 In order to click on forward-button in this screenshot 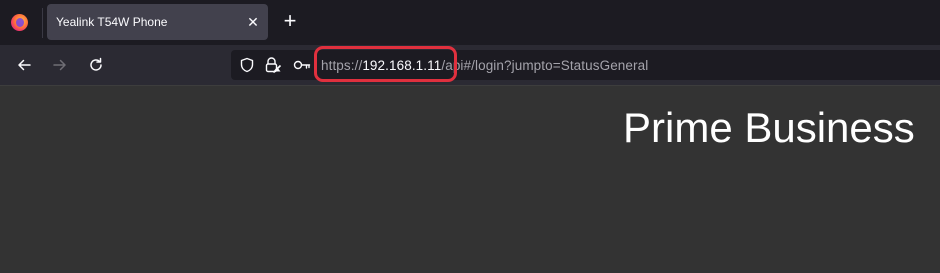, I will do `click(60, 65)`.